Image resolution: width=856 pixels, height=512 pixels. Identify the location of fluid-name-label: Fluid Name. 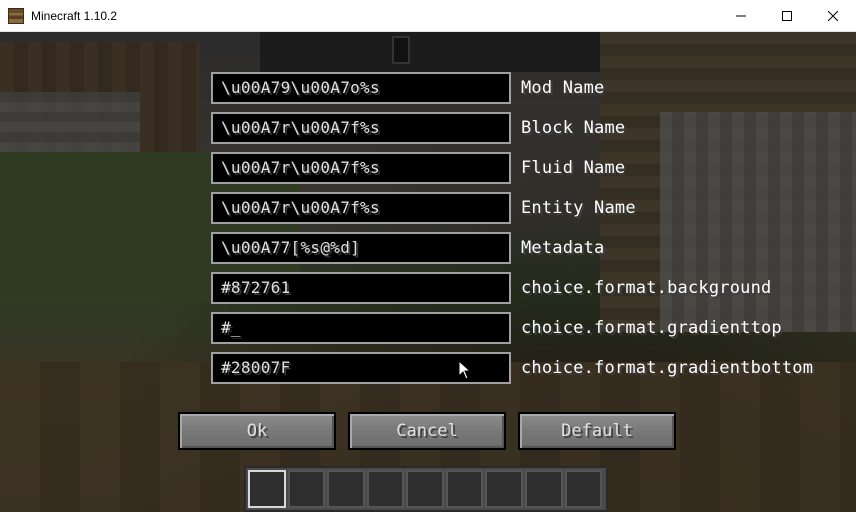
(573, 168).